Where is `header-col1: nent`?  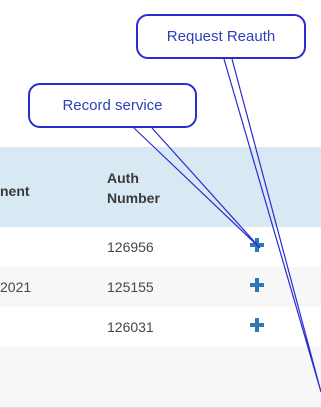
header-col1: nent is located at coordinates (15, 191).